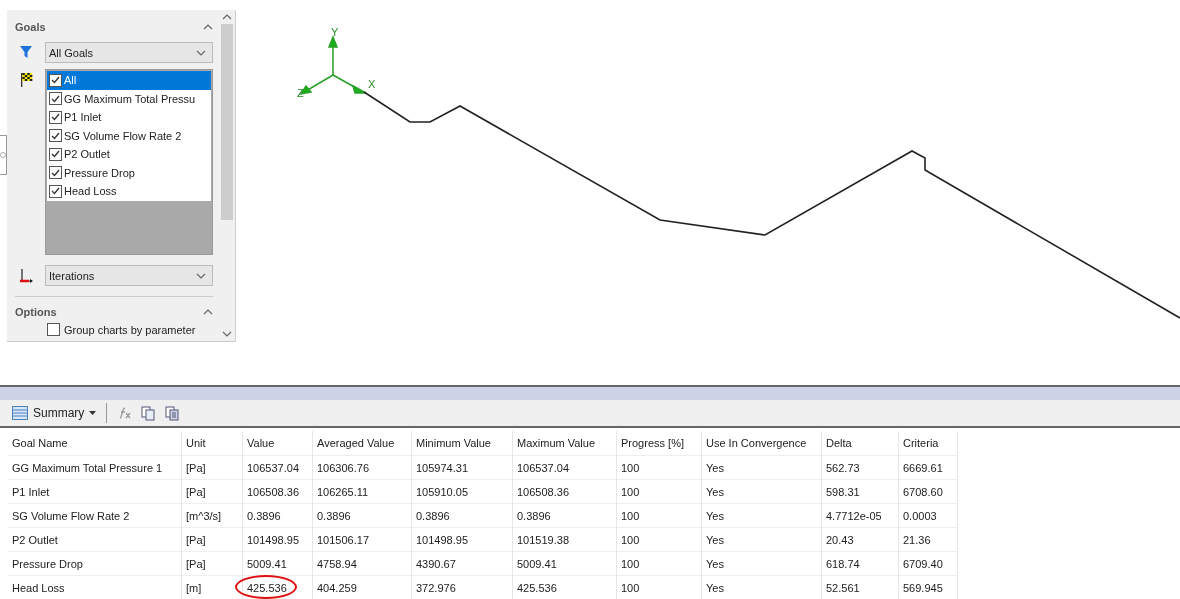  I want to click on table-cell: 52.561, so click(860, 587).